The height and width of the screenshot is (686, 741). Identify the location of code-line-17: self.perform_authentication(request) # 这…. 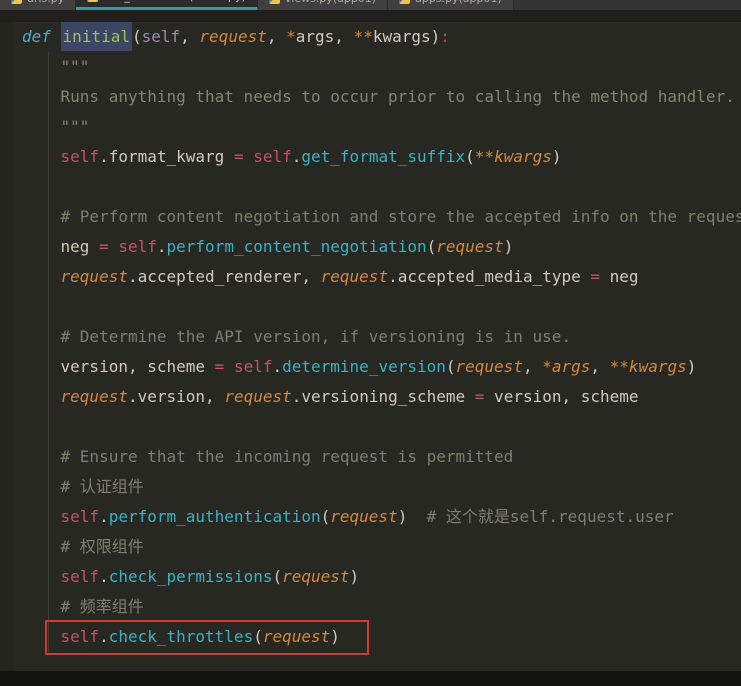
(370, 517).